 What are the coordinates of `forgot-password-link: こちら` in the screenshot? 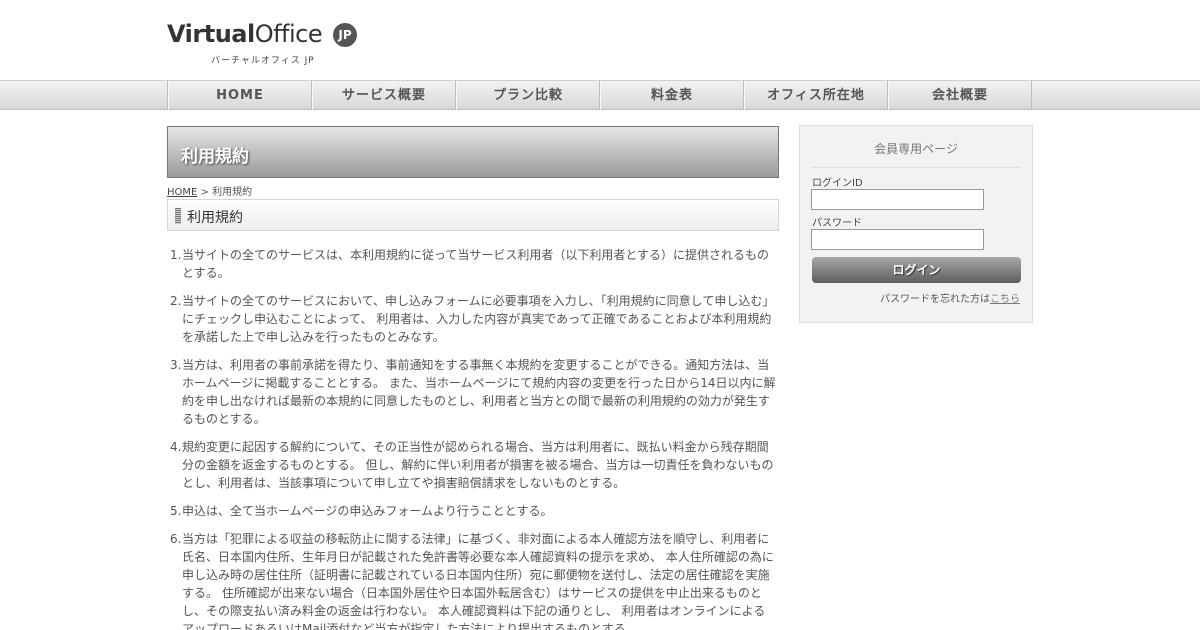 It's located at (1005, 299).